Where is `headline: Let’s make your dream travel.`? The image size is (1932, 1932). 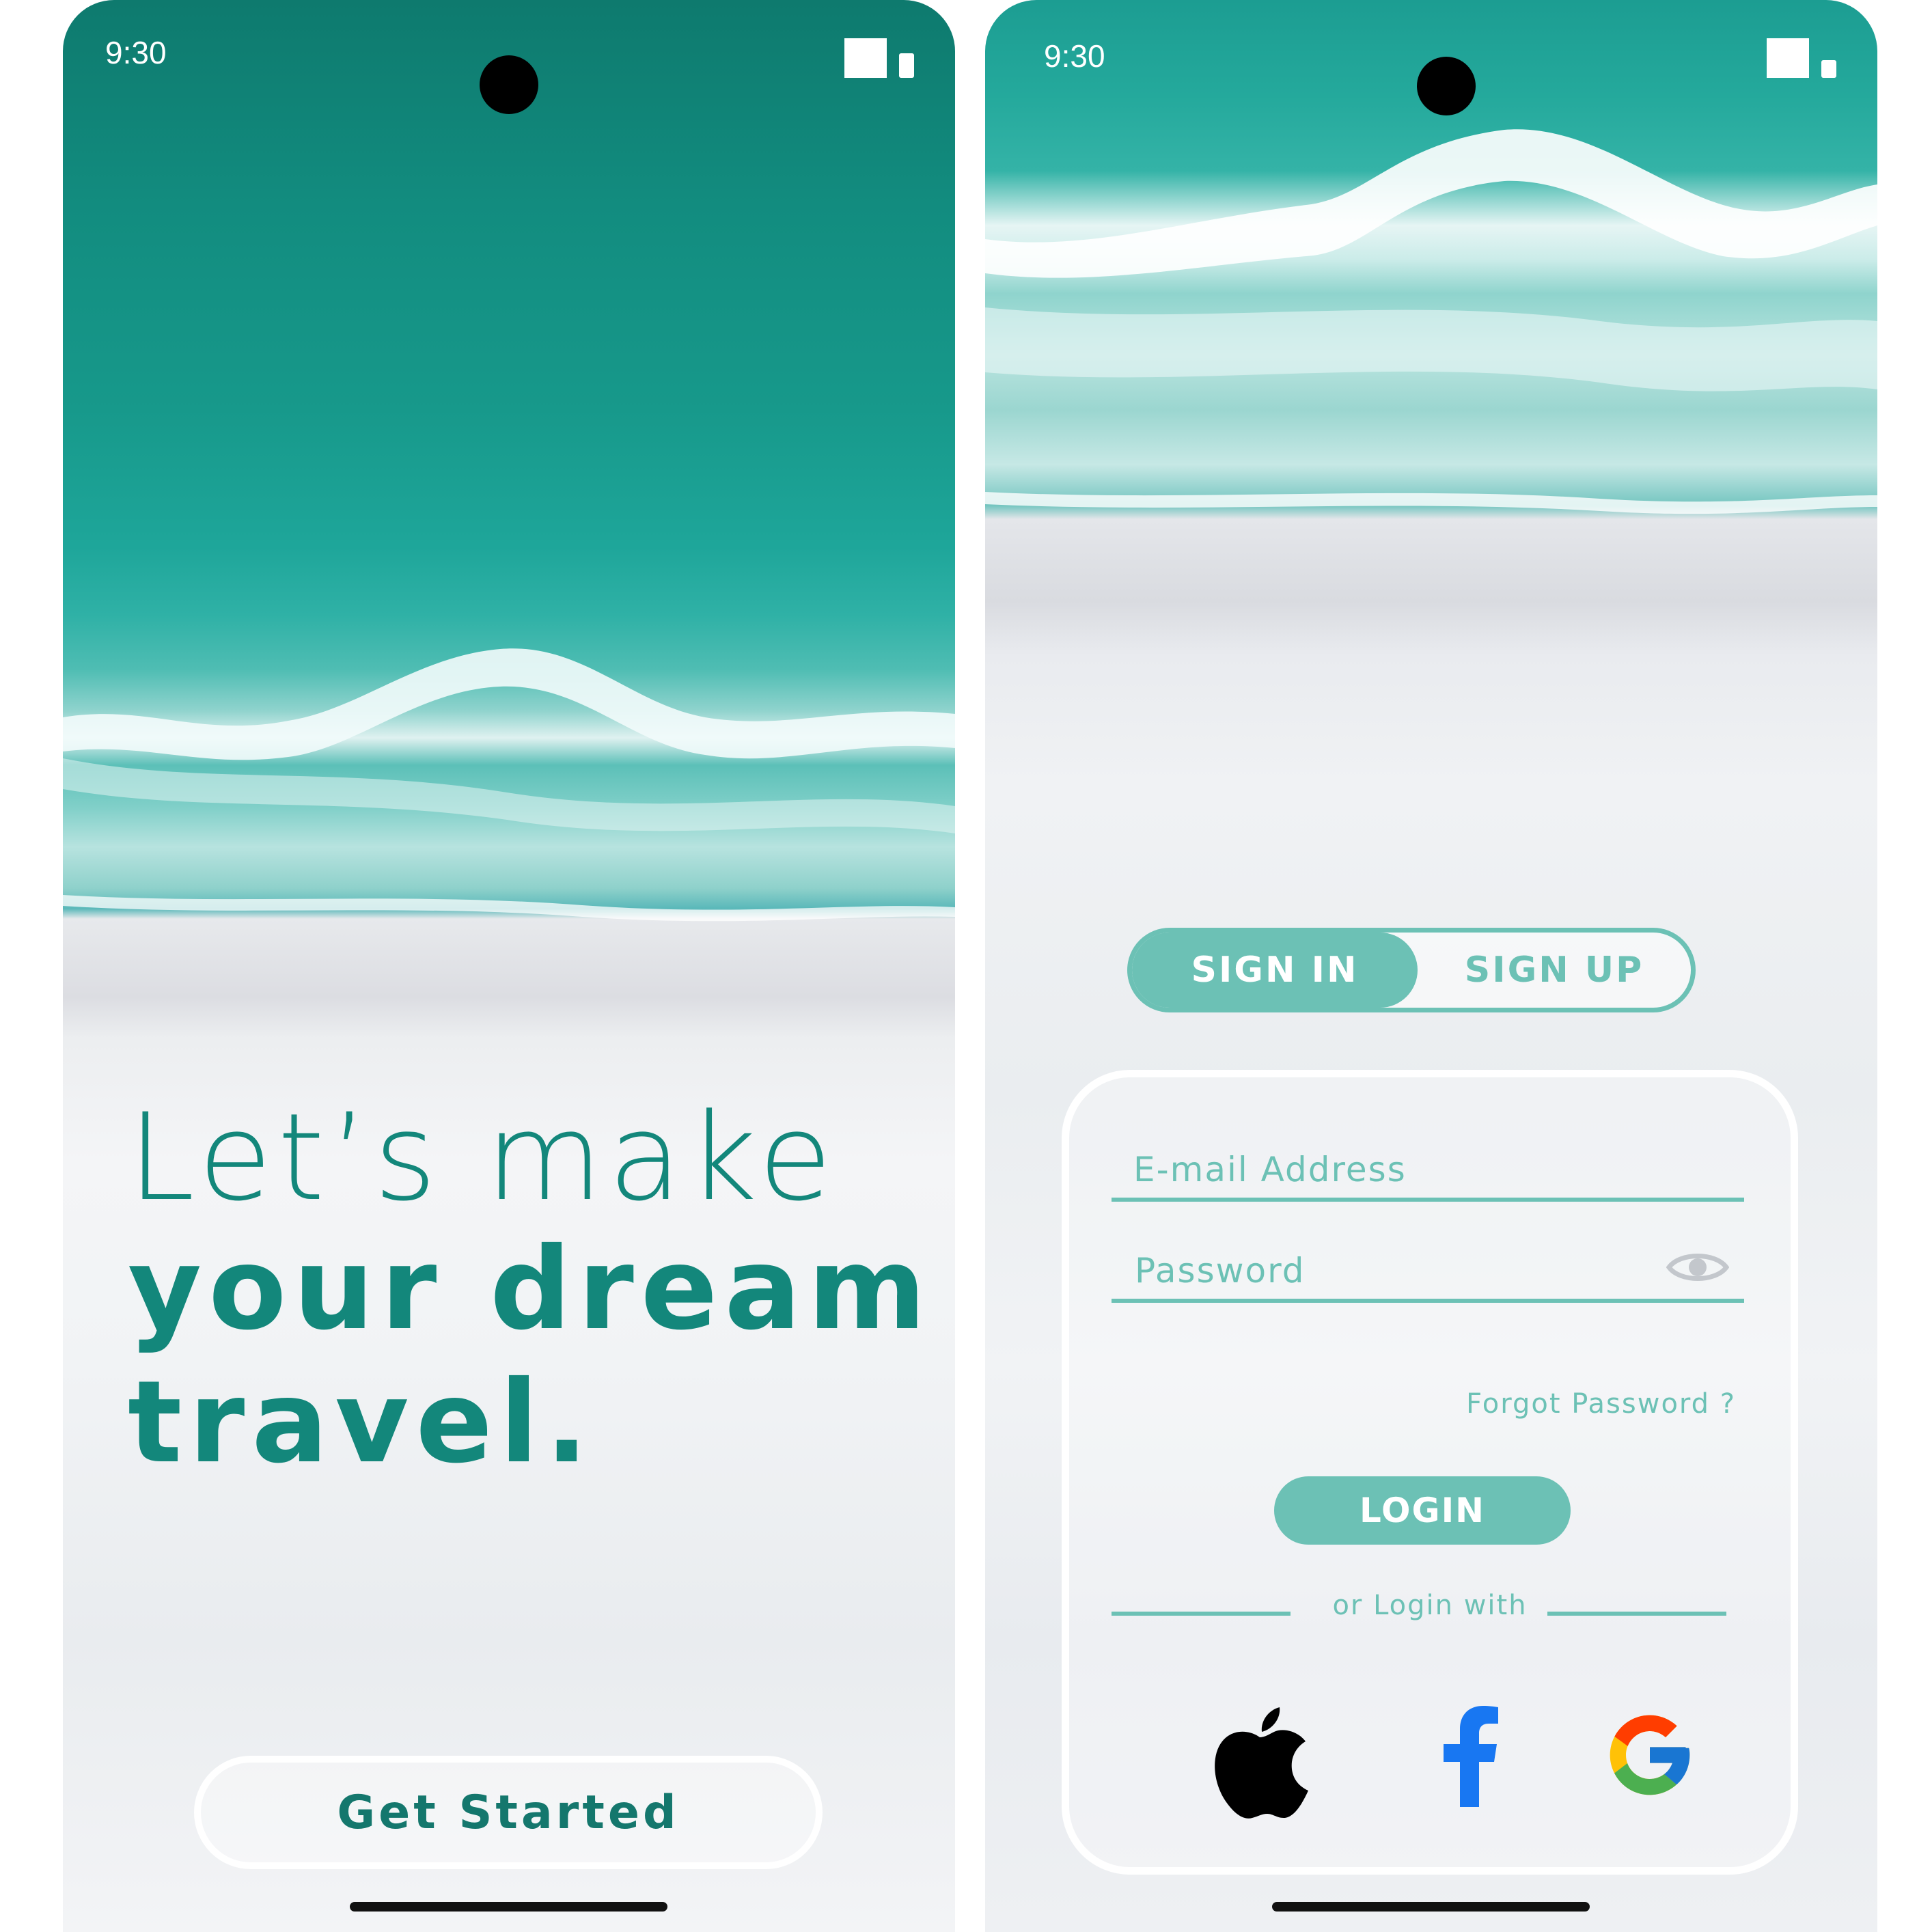
headline: Let’s make your dream travel. is located at coordinates (530, 1291).